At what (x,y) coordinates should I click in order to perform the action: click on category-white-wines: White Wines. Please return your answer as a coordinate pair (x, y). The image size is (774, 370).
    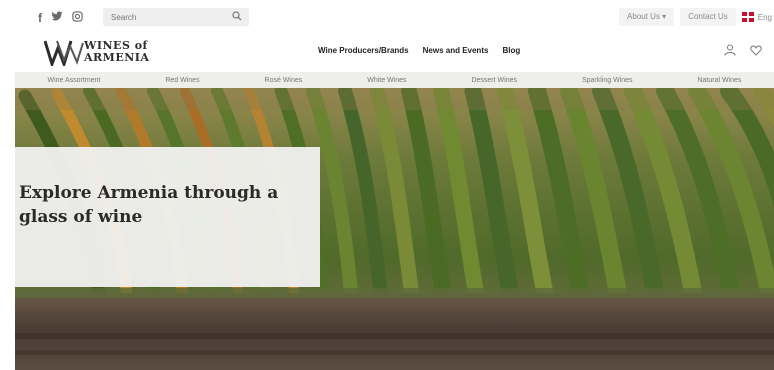
    Looking at the image, I should click on (386, 80).